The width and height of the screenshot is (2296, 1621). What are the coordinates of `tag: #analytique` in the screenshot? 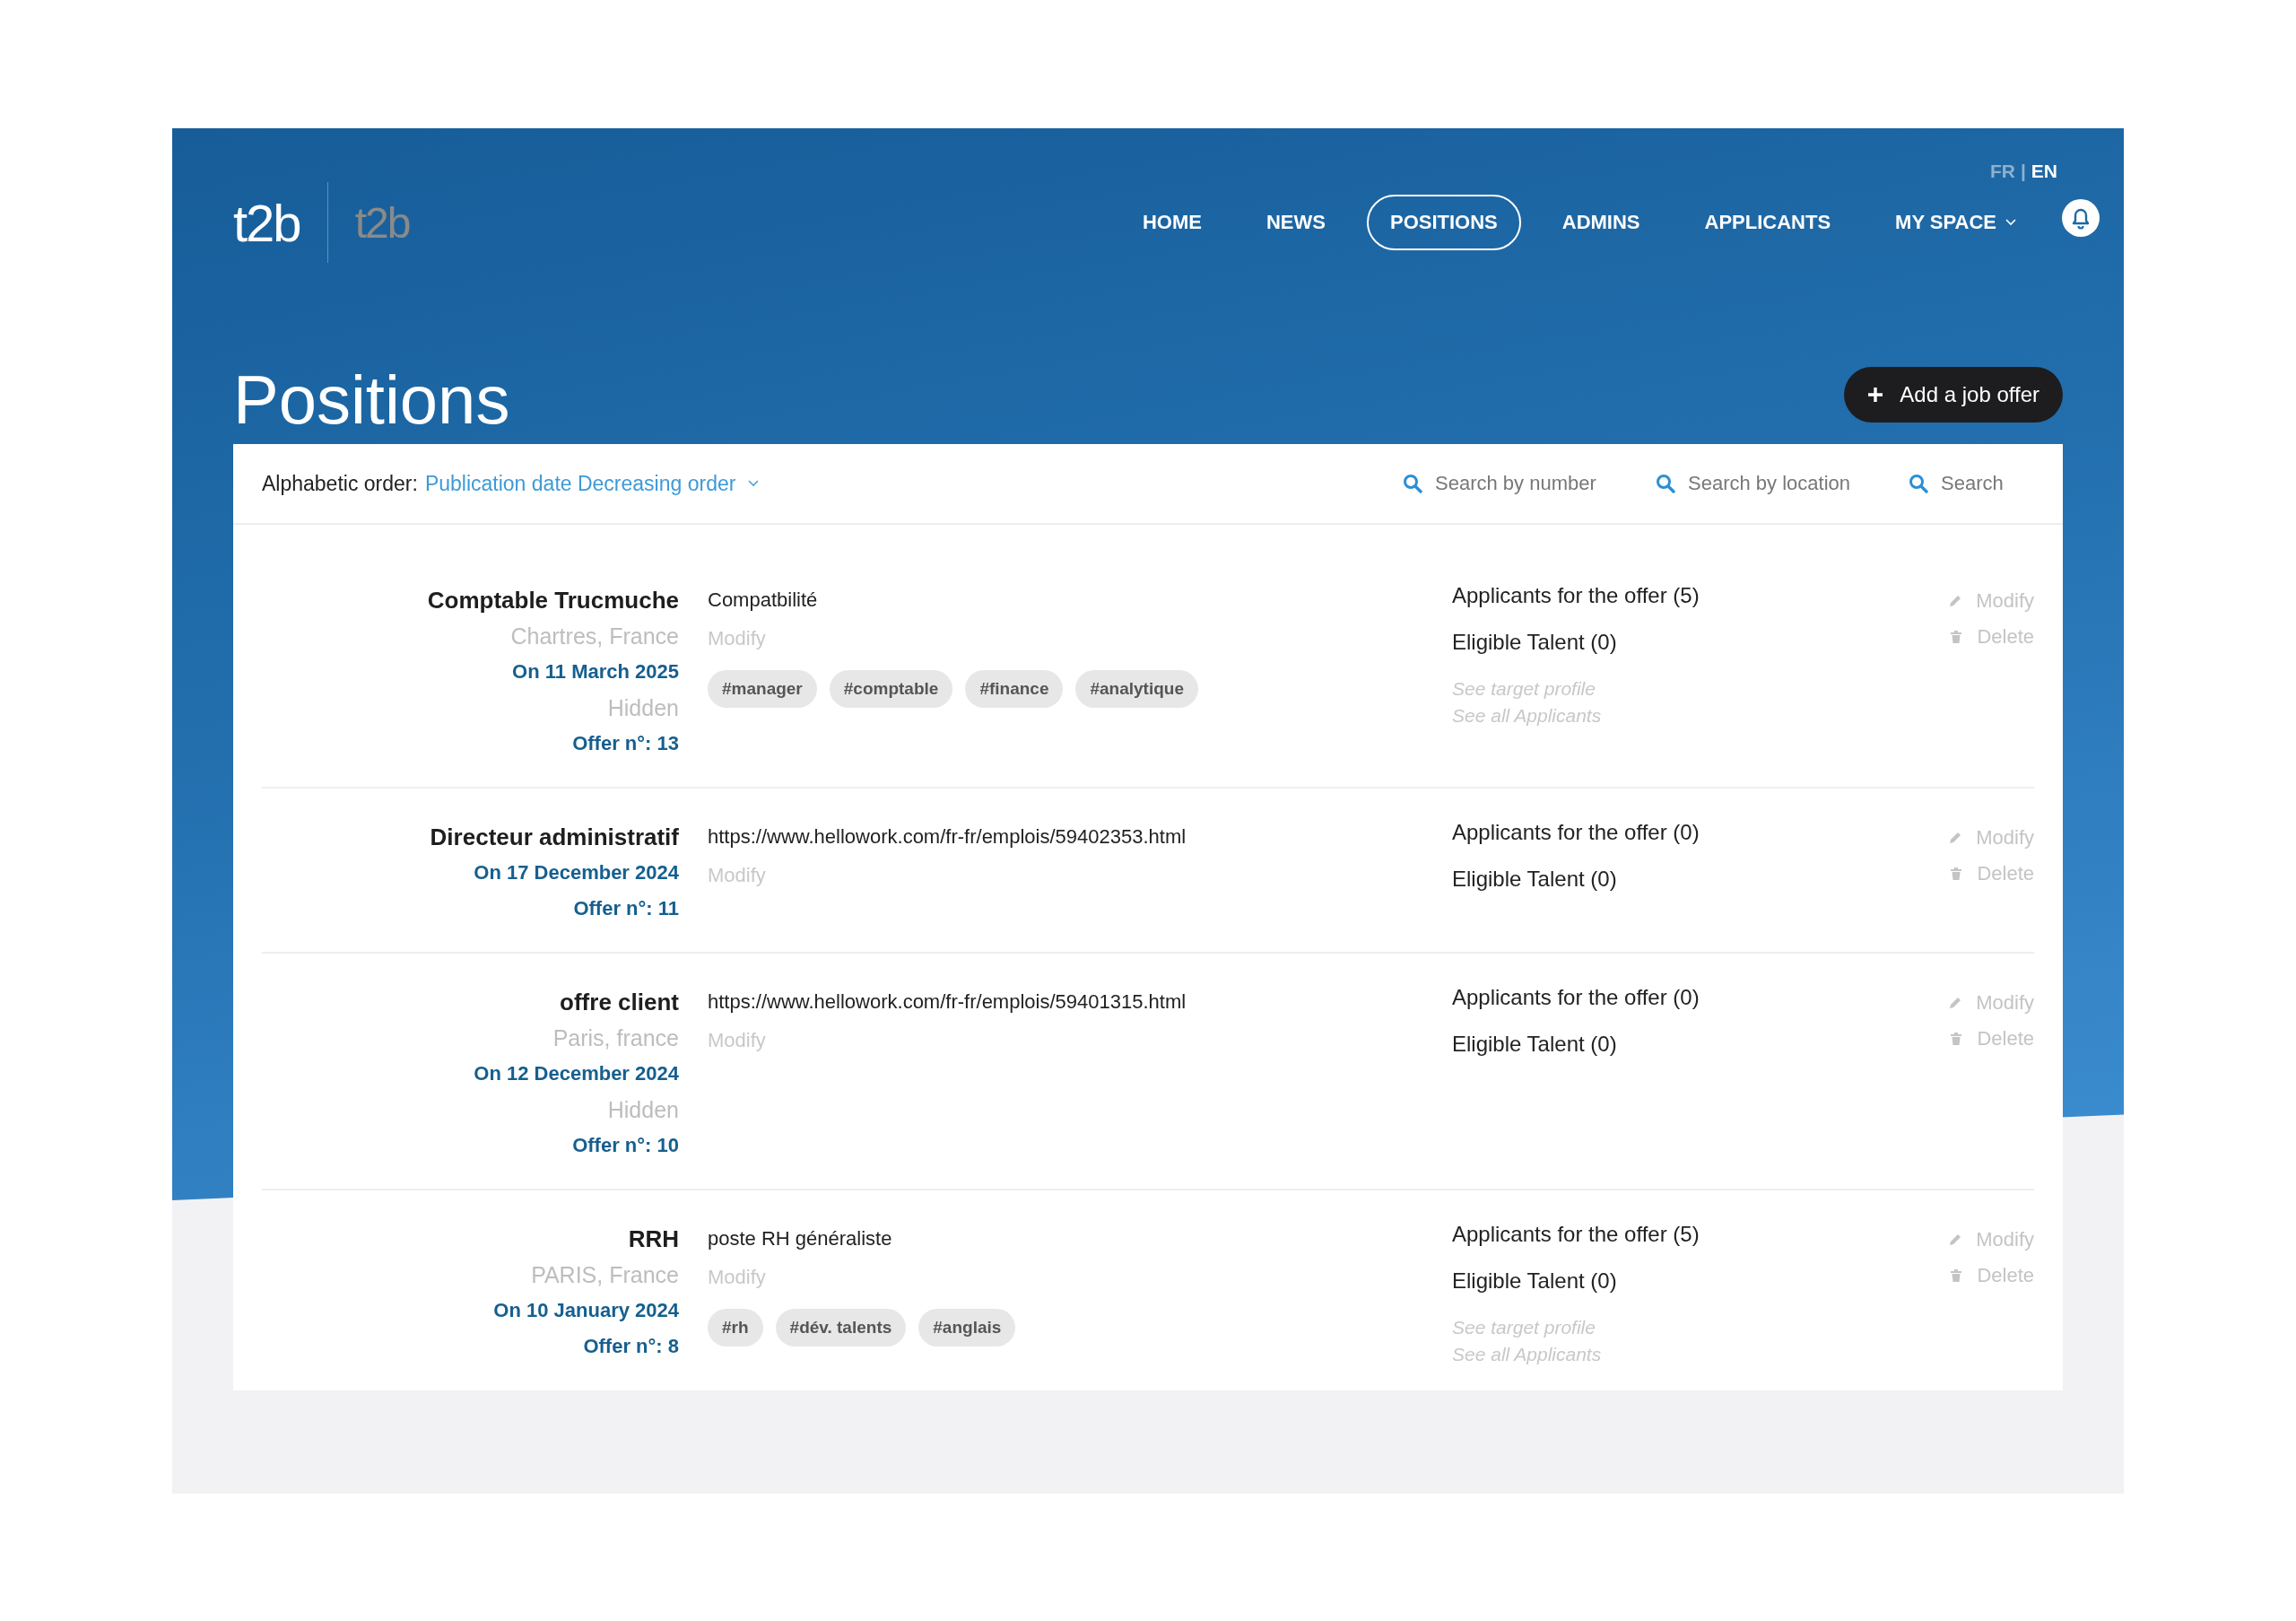 It's located at (1136, 689).